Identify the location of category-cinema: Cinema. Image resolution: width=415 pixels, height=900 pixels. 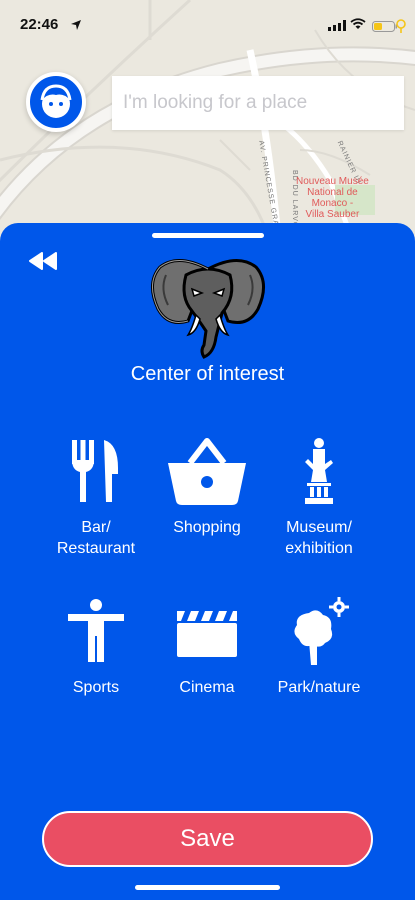
(207, 645).